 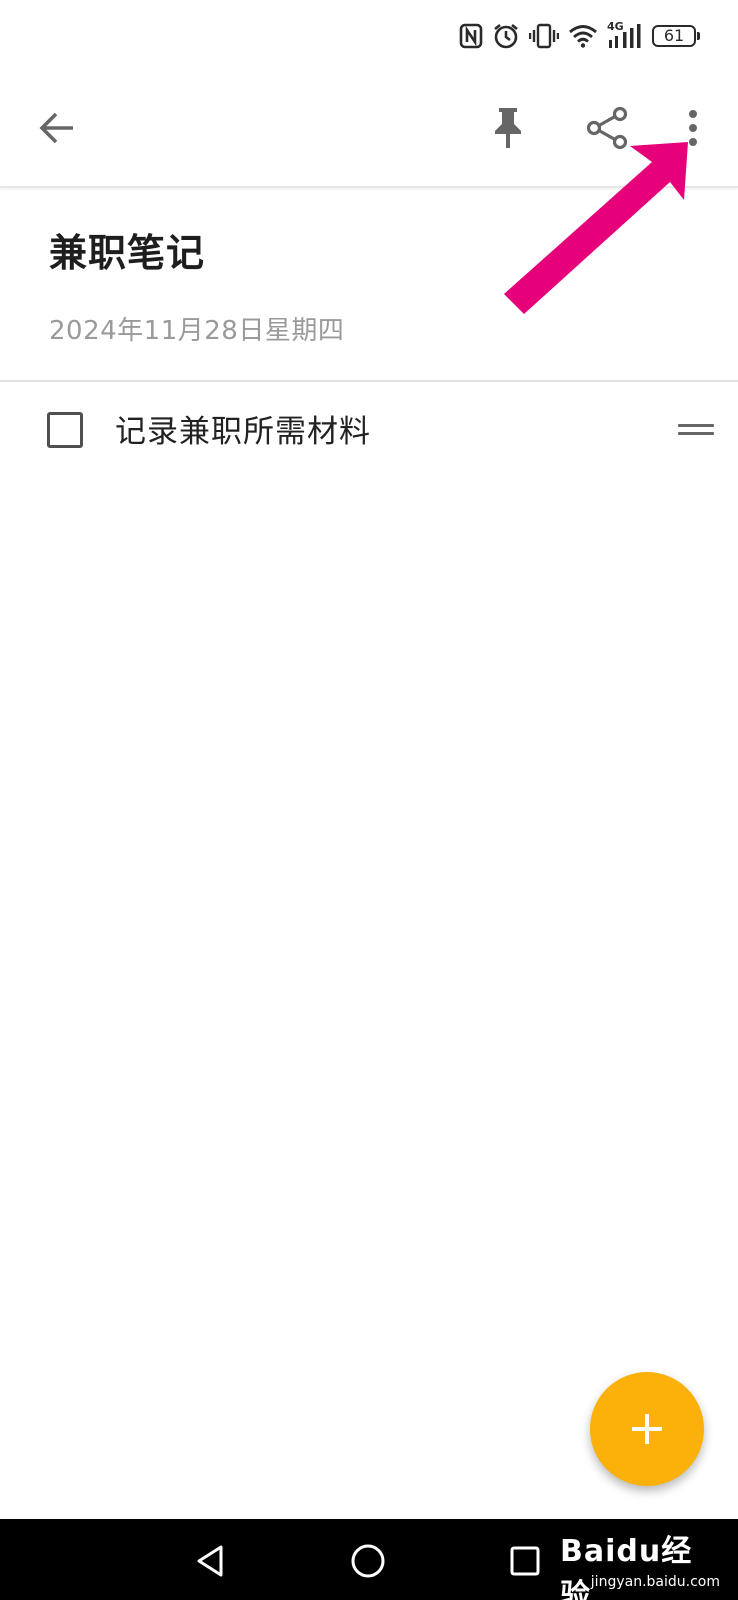 I want to click on back-button, so click(x=57, y=128).